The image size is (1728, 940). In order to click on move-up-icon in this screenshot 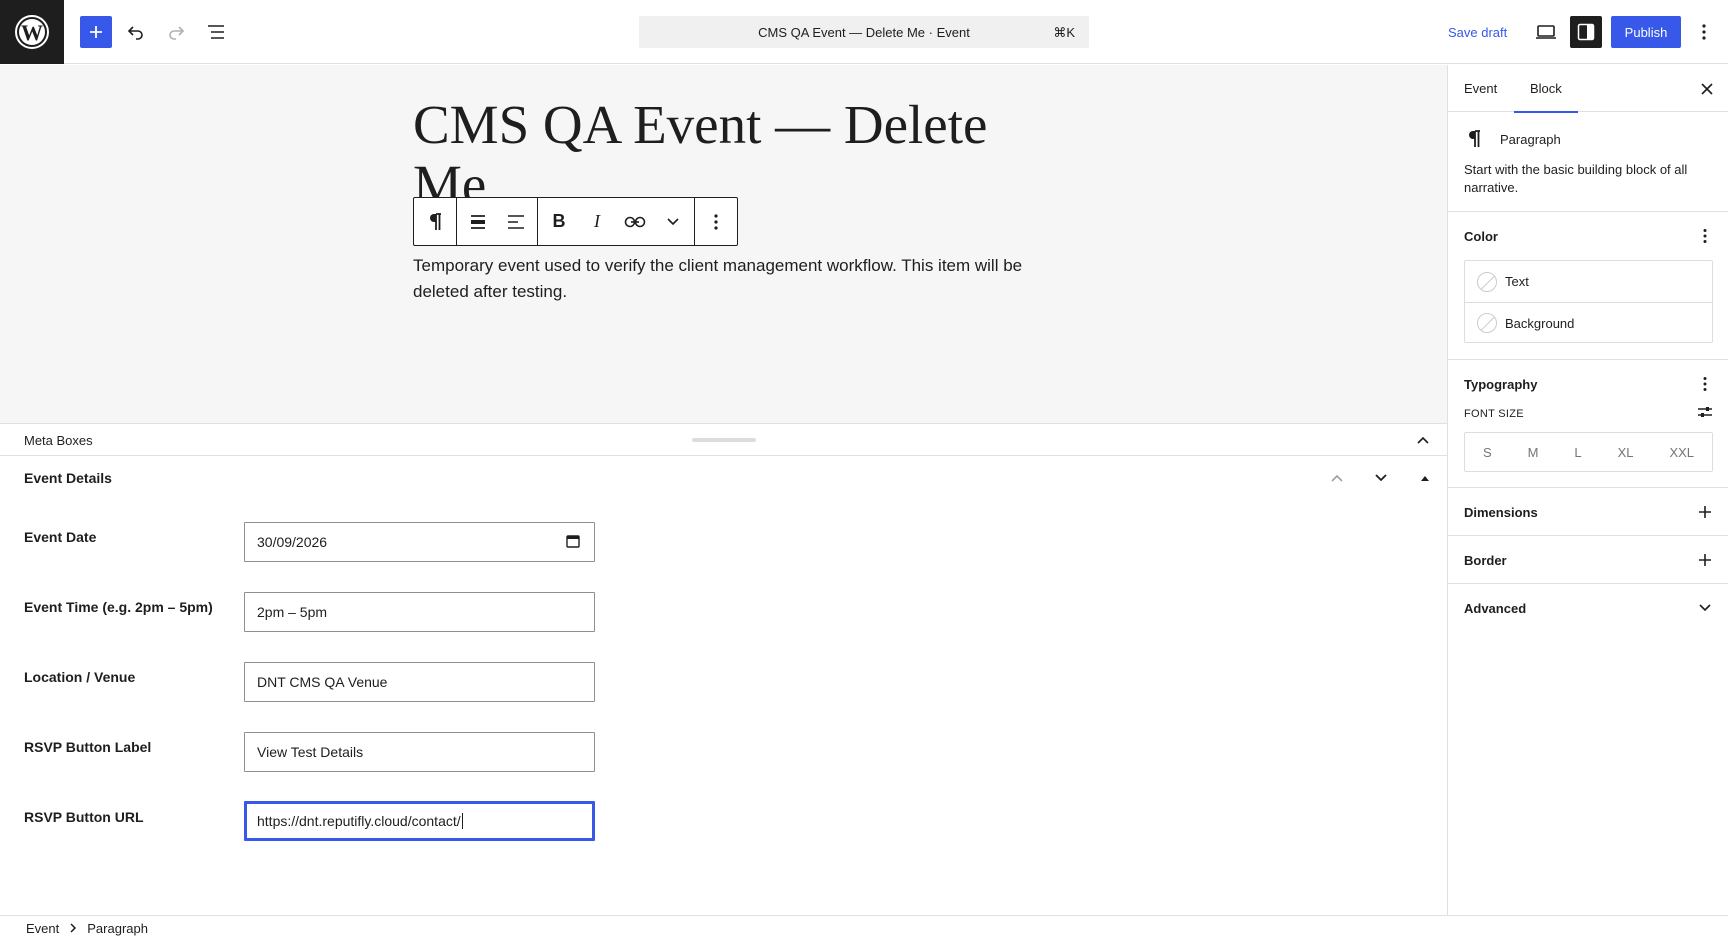, I will do `click(1337, 478)`.